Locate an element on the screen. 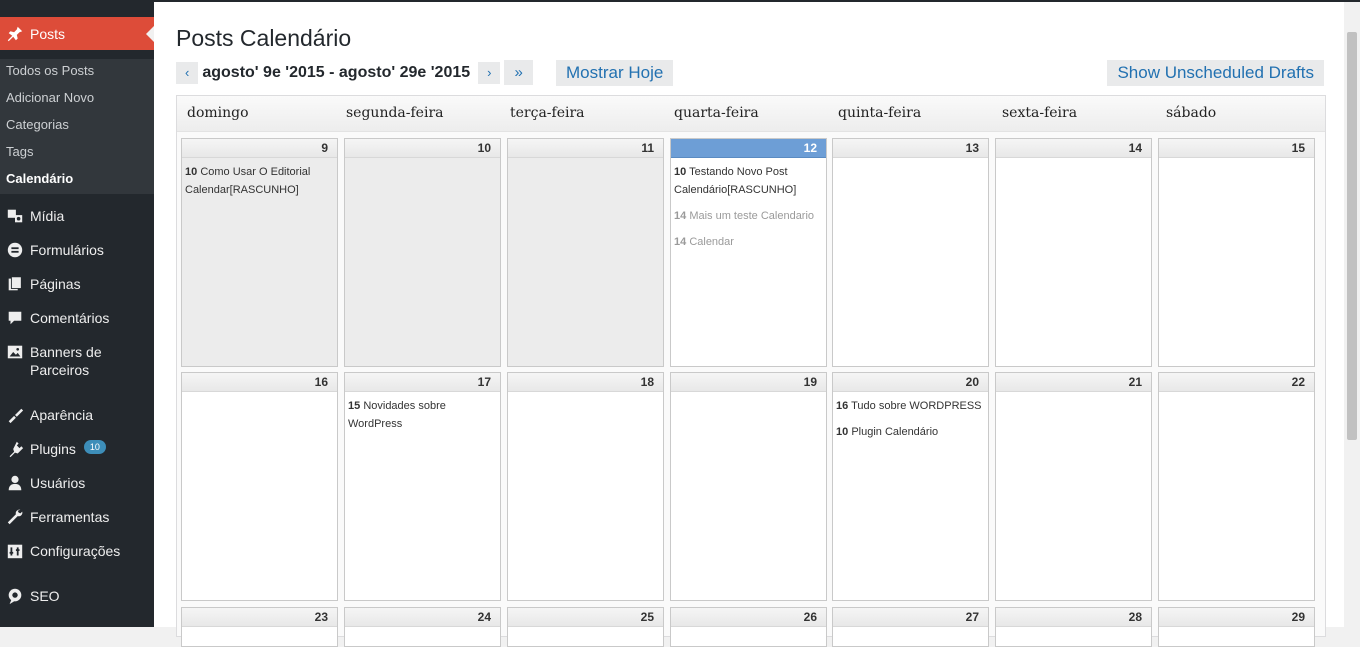 This screenshot has width=1360, height=647. appearance-icon is located at coordinates (15, 415).